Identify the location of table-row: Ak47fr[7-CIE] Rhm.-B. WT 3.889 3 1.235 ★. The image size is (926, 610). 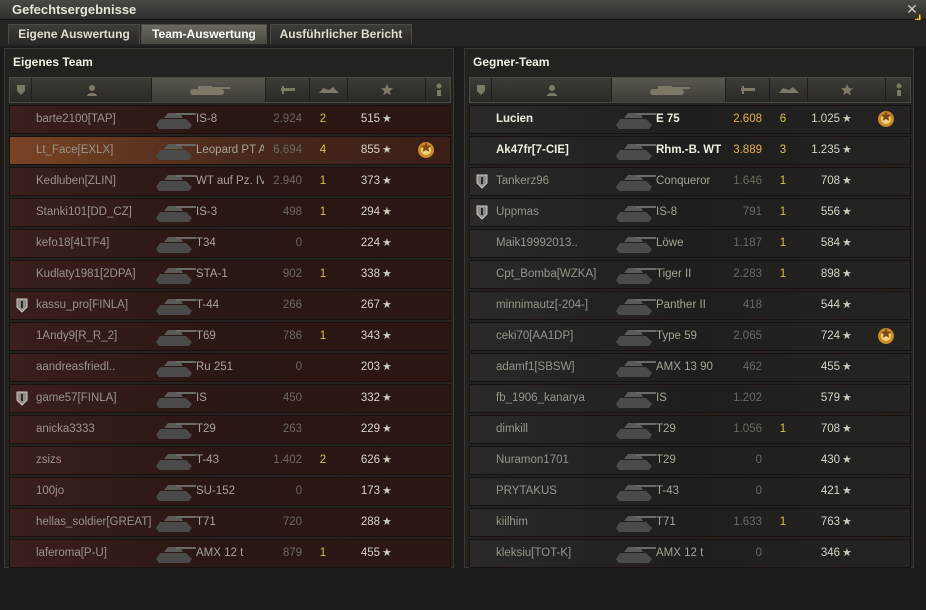
(690, 150).